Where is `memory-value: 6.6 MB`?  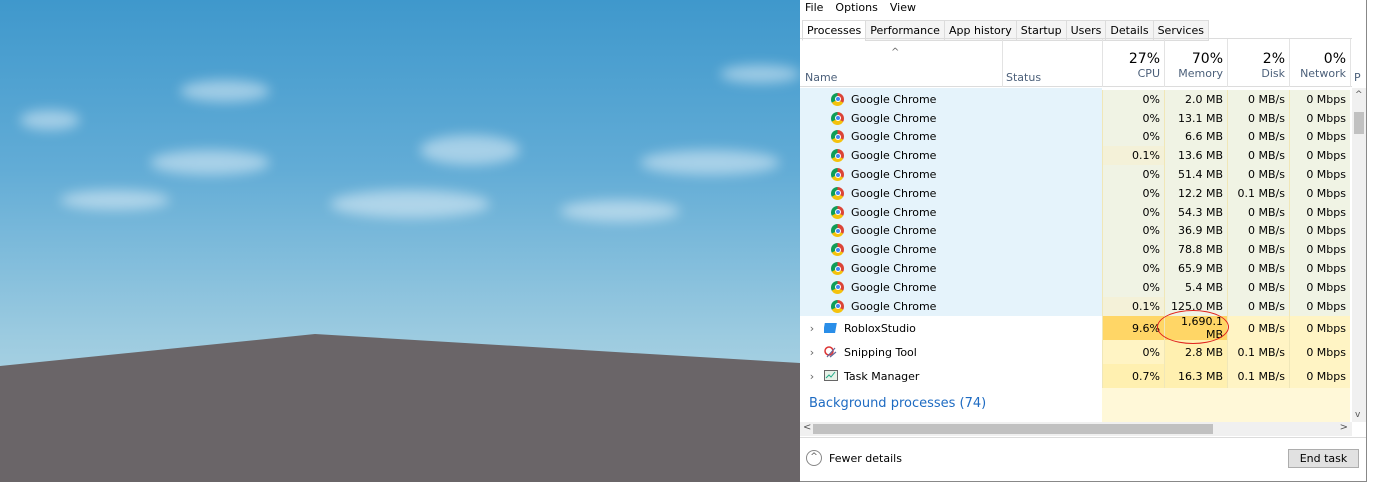 memory-value: 6.6 MB is located at coordinates (1195, 137).